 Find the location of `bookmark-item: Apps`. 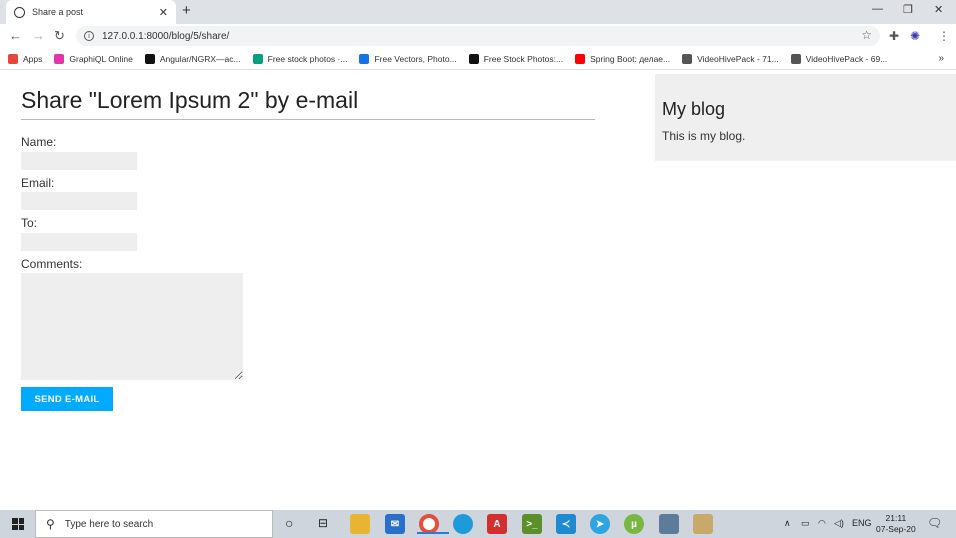

bookmark-item: Apps is located at coordinates (25, 58).